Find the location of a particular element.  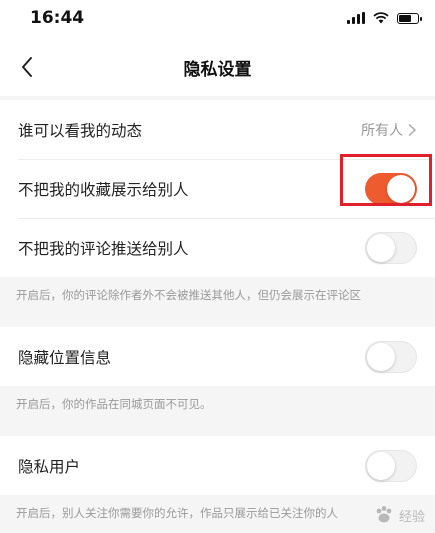

battery-icon is located at coordinates (409, 18).